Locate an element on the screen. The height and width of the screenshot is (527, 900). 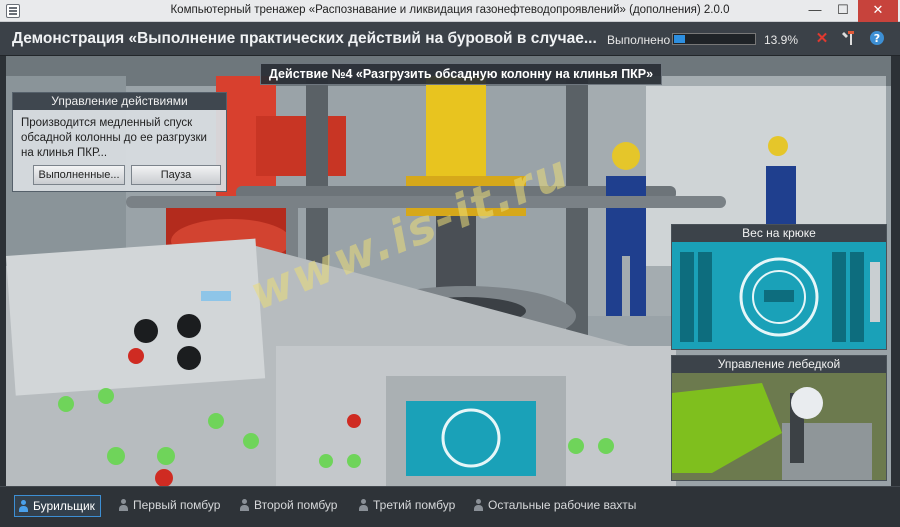
hook-weight-title: Вес на крюке is located at coordinates (779, 233).